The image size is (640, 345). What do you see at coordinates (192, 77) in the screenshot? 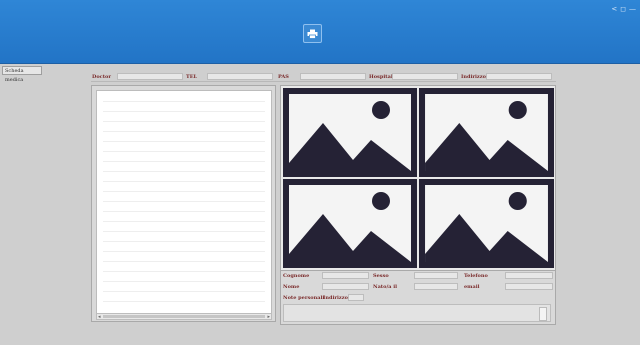
I see `tel-label: TEL` at bounding box center [192, 77].